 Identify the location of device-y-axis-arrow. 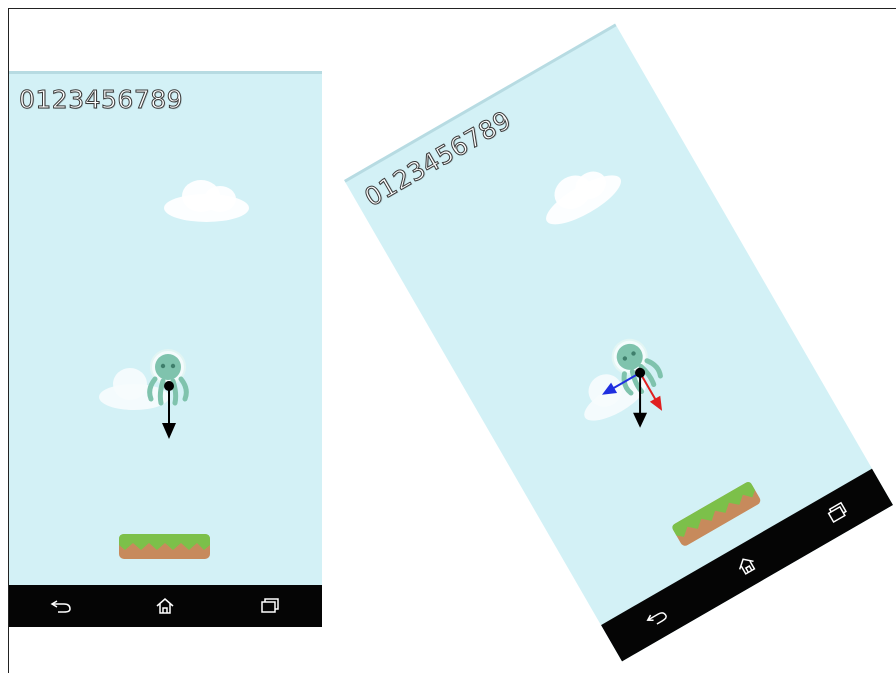
(625, 381).